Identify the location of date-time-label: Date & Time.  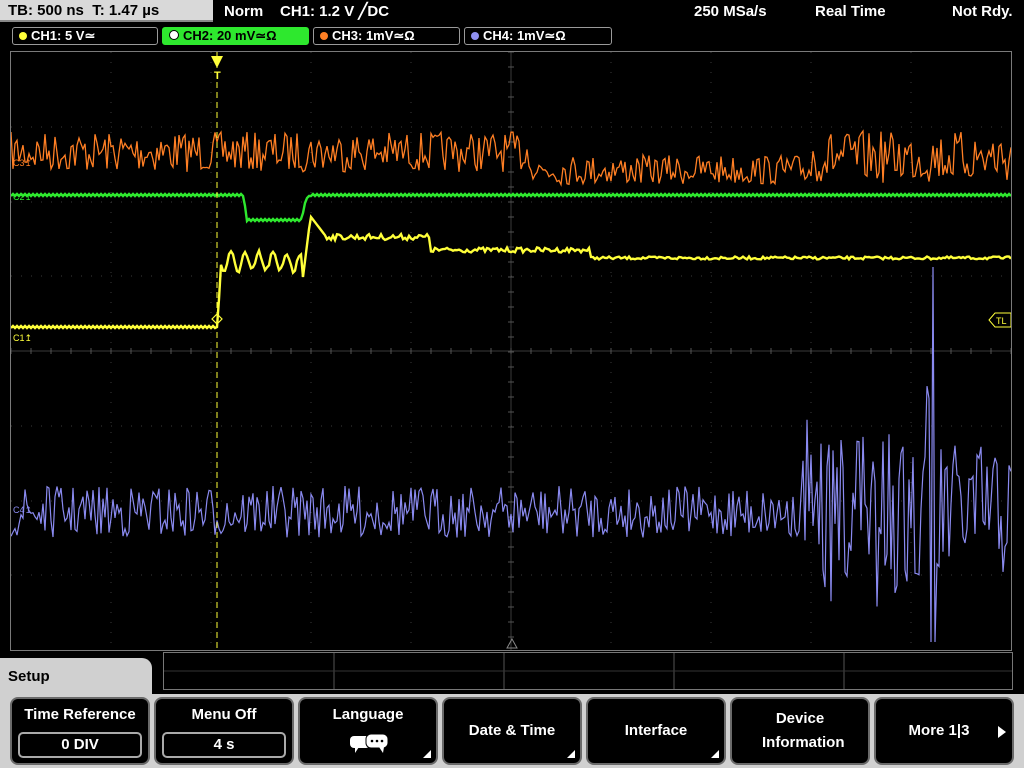
(512, 730).